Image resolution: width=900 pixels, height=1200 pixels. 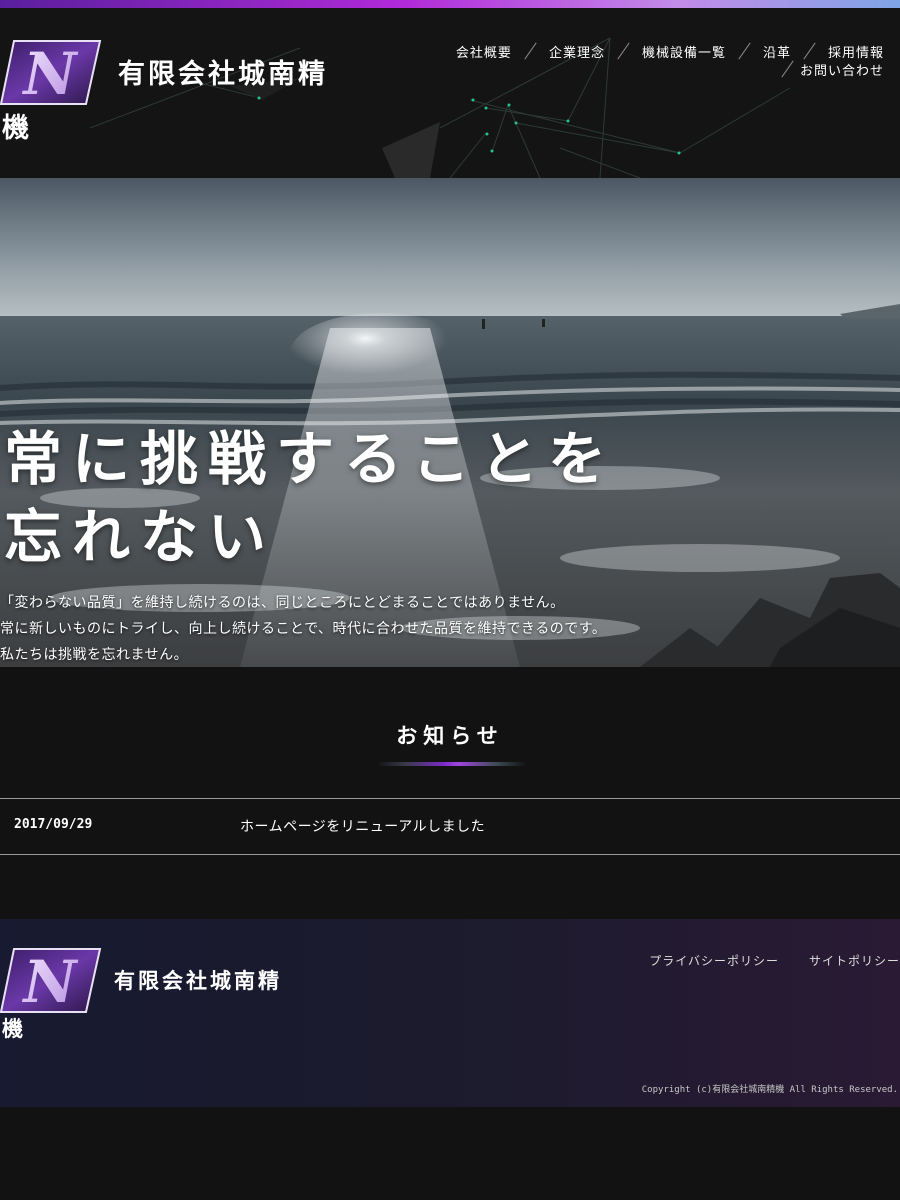 What do you see at coordinates (440, 107) in the screenshot?
I see `header-network-decoration` at bounding box center [440, 107].